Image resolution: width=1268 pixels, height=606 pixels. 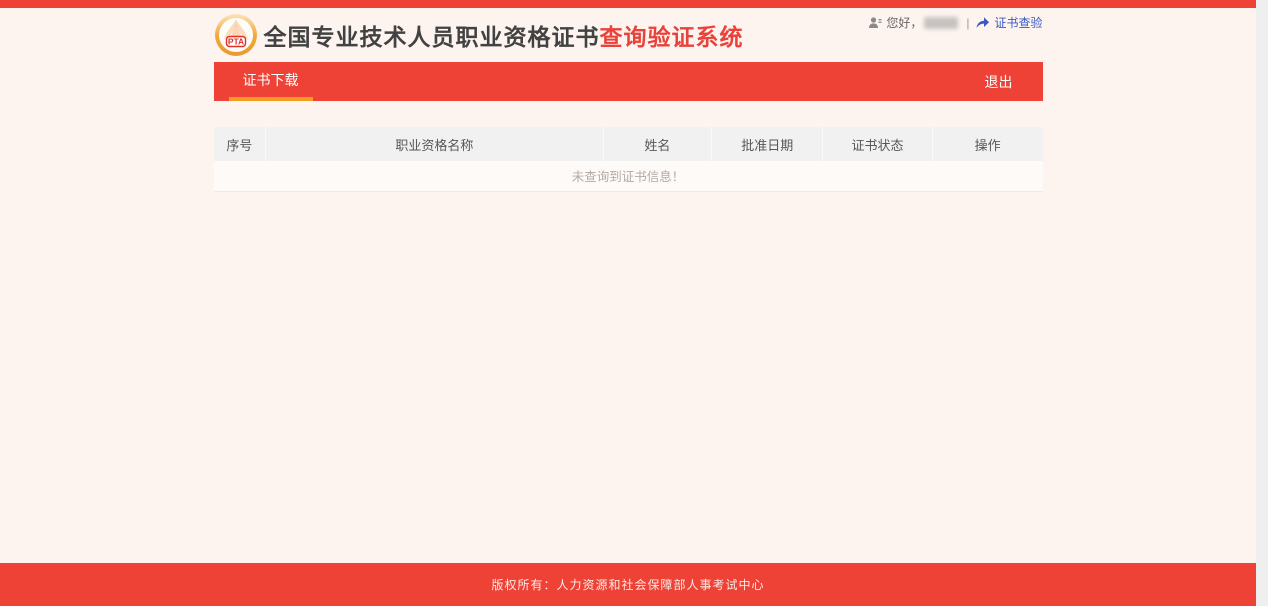 I want to click on nav-bar: 证书下载 退出, so click(x=628, y=81).